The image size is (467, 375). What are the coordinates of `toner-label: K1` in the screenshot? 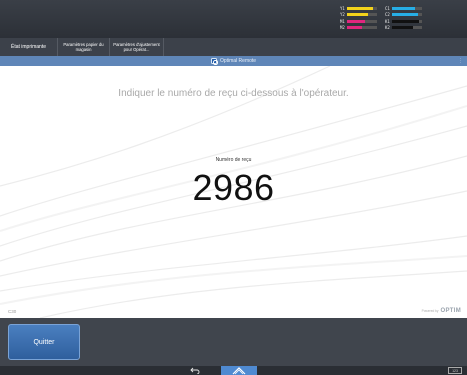 It's located at (387, 21).